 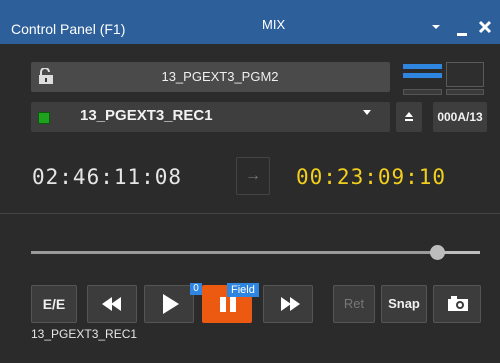 I want to click on divider, so click(x=250, y=213).